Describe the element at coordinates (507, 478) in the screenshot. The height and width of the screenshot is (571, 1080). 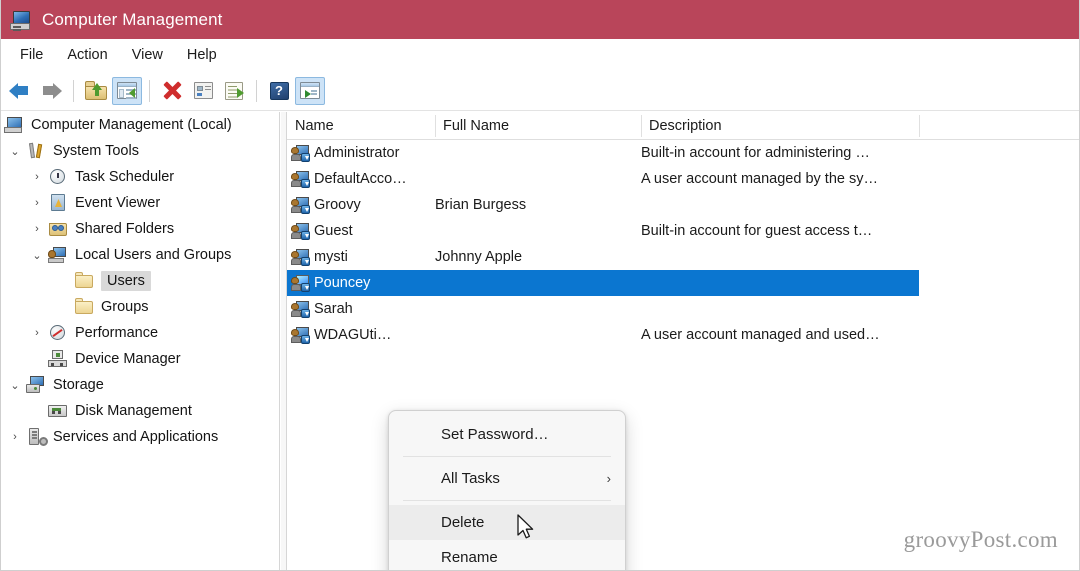
I see `context-menu-item-all-tasks: All Tasks ›` at that location.